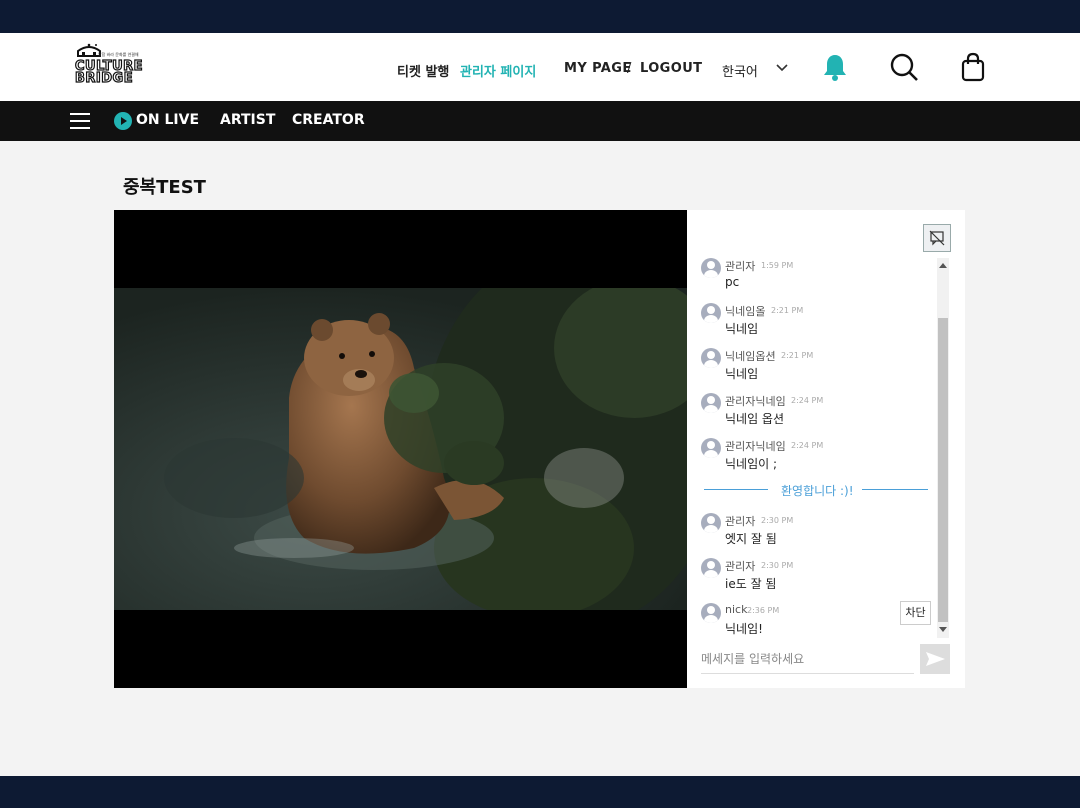 The image size is (1080, 808). I want to click on chat-scrollbar, so click(943, 448).